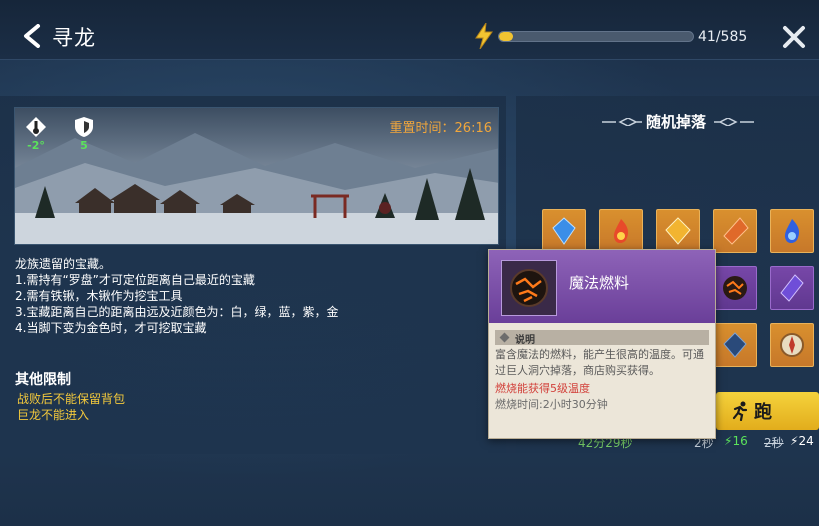 This screenshot has width=819, height=526. Describe the element at coordinates (504, 337) in the screenshot. I see `diamond-bullet-icon` at that location.